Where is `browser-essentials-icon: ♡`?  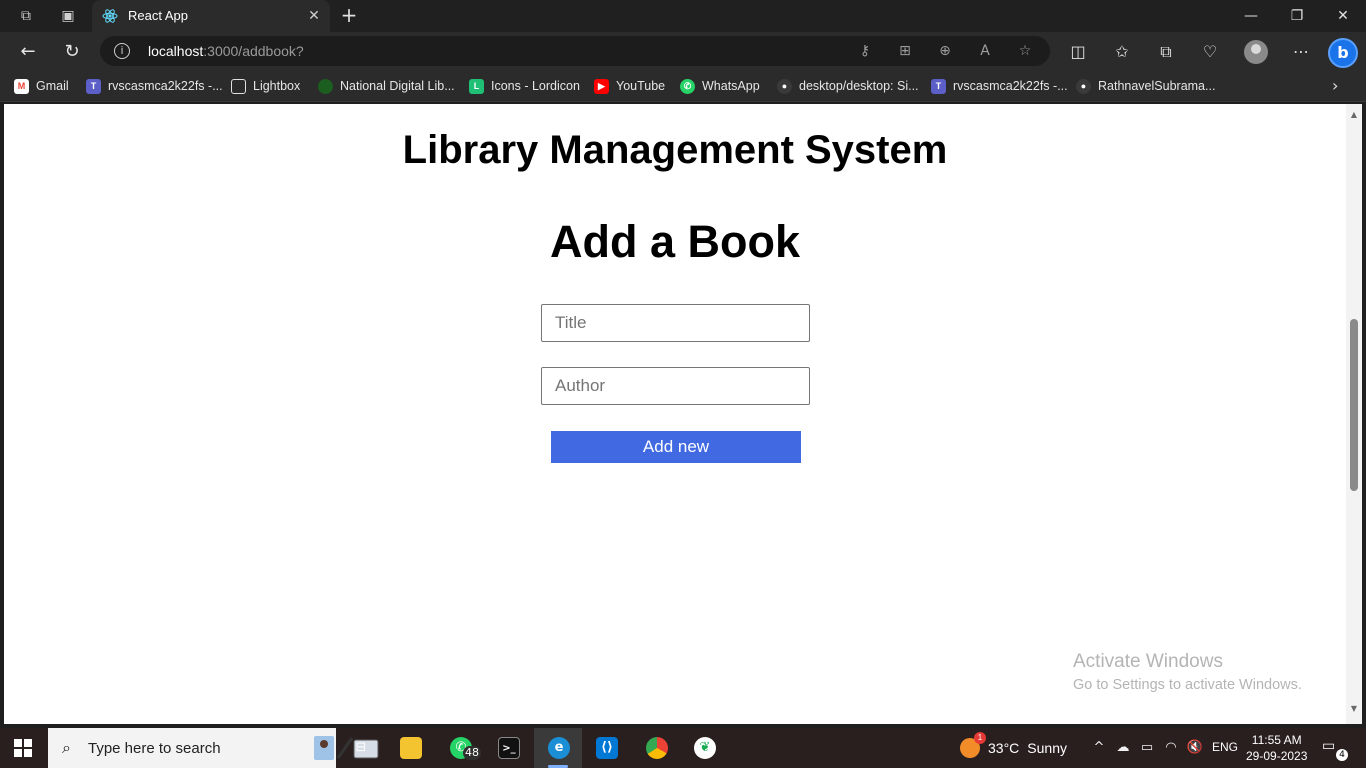 browser-essentials-icon: ♡ is located at coordinates (1210, 52).